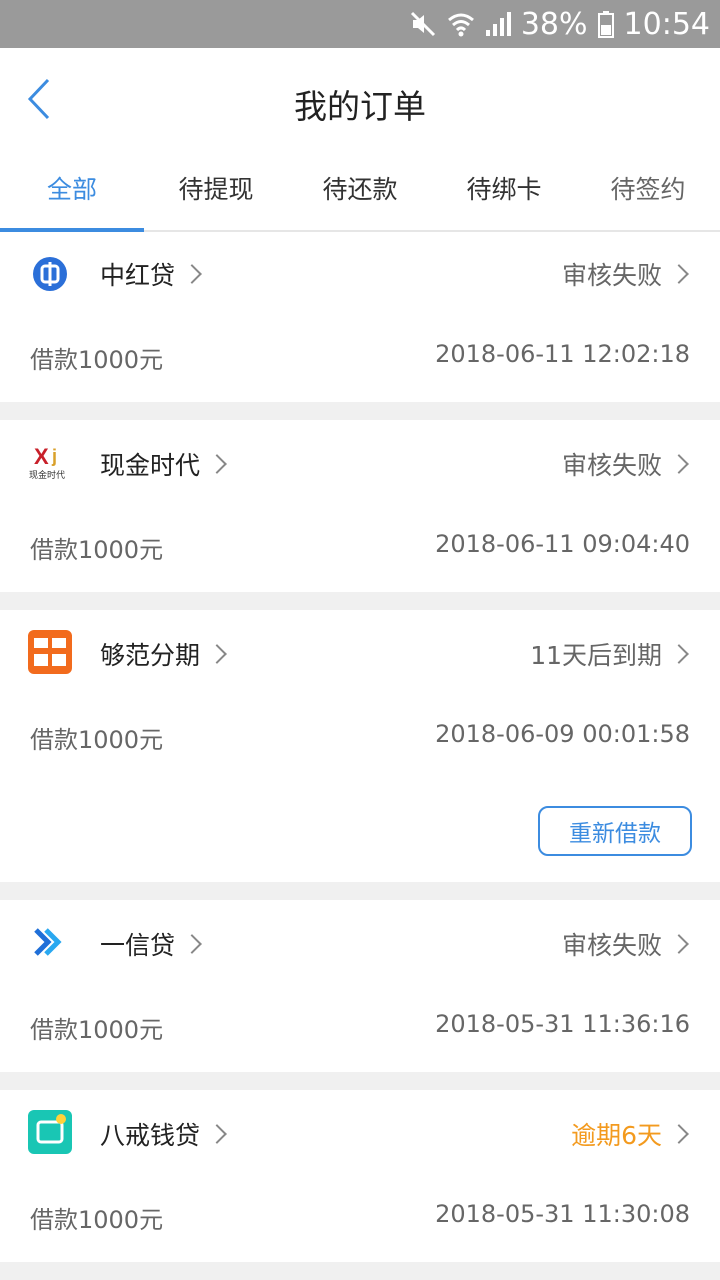 This screenshot has height=1280, width=720. What do you see at coordinates (163, 1134) in the screenshot?
I see `order-product-name: 八戒钱贷` at bounding box center [163, 1134].